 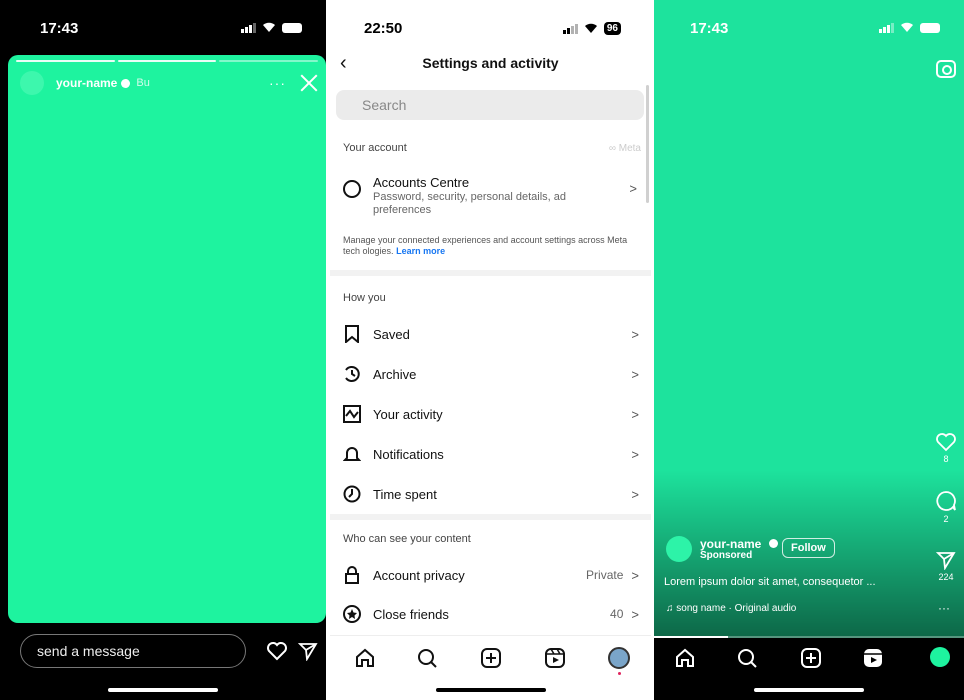 What do you see at coordinates (86, 83) in the screenshot?
I see `story-username: your-name` at bounding box center [86, 83].